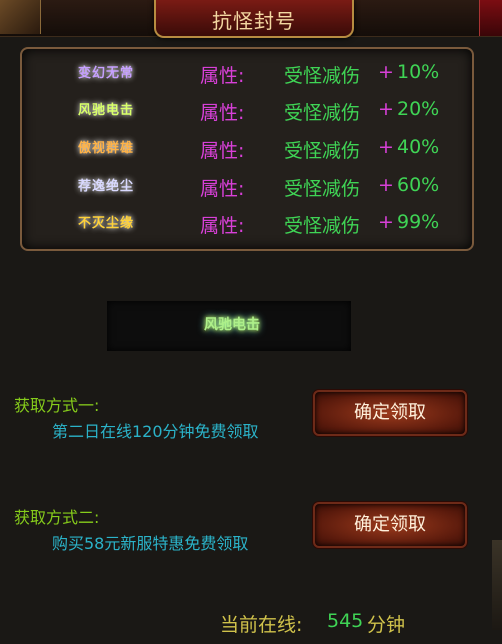 Image resolution: width=502 pixels, height=644 pixels. Describe the element at coordinates (418, 109) in the screenshot. I see `attribute-percent: 20%` at that location.